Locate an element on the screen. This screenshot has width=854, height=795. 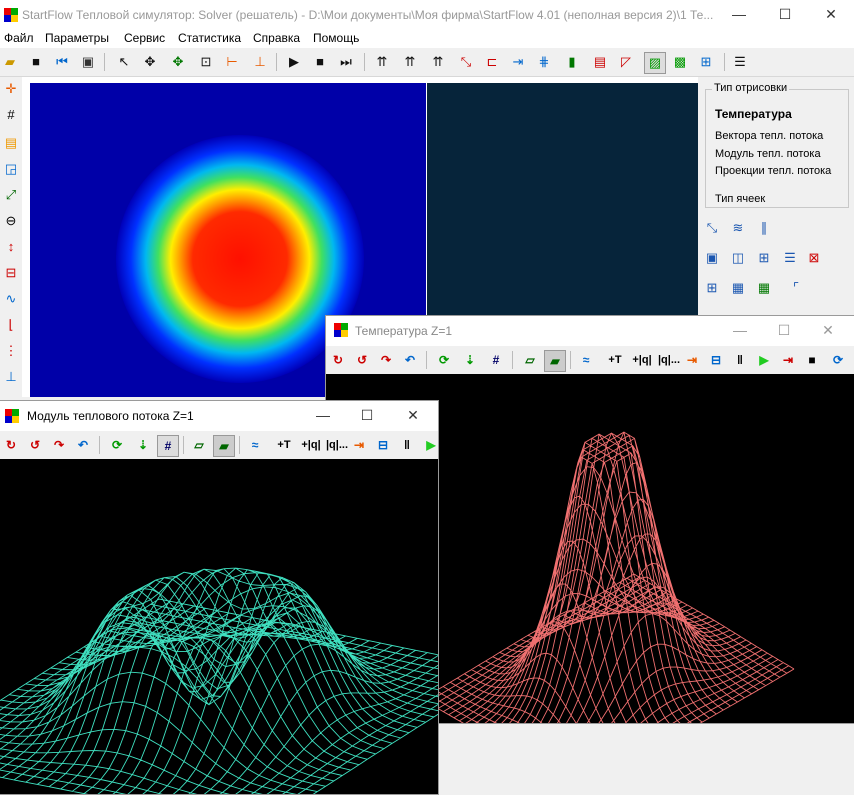
cell-single-icon: ▣ is located at coordinates (712, 258).